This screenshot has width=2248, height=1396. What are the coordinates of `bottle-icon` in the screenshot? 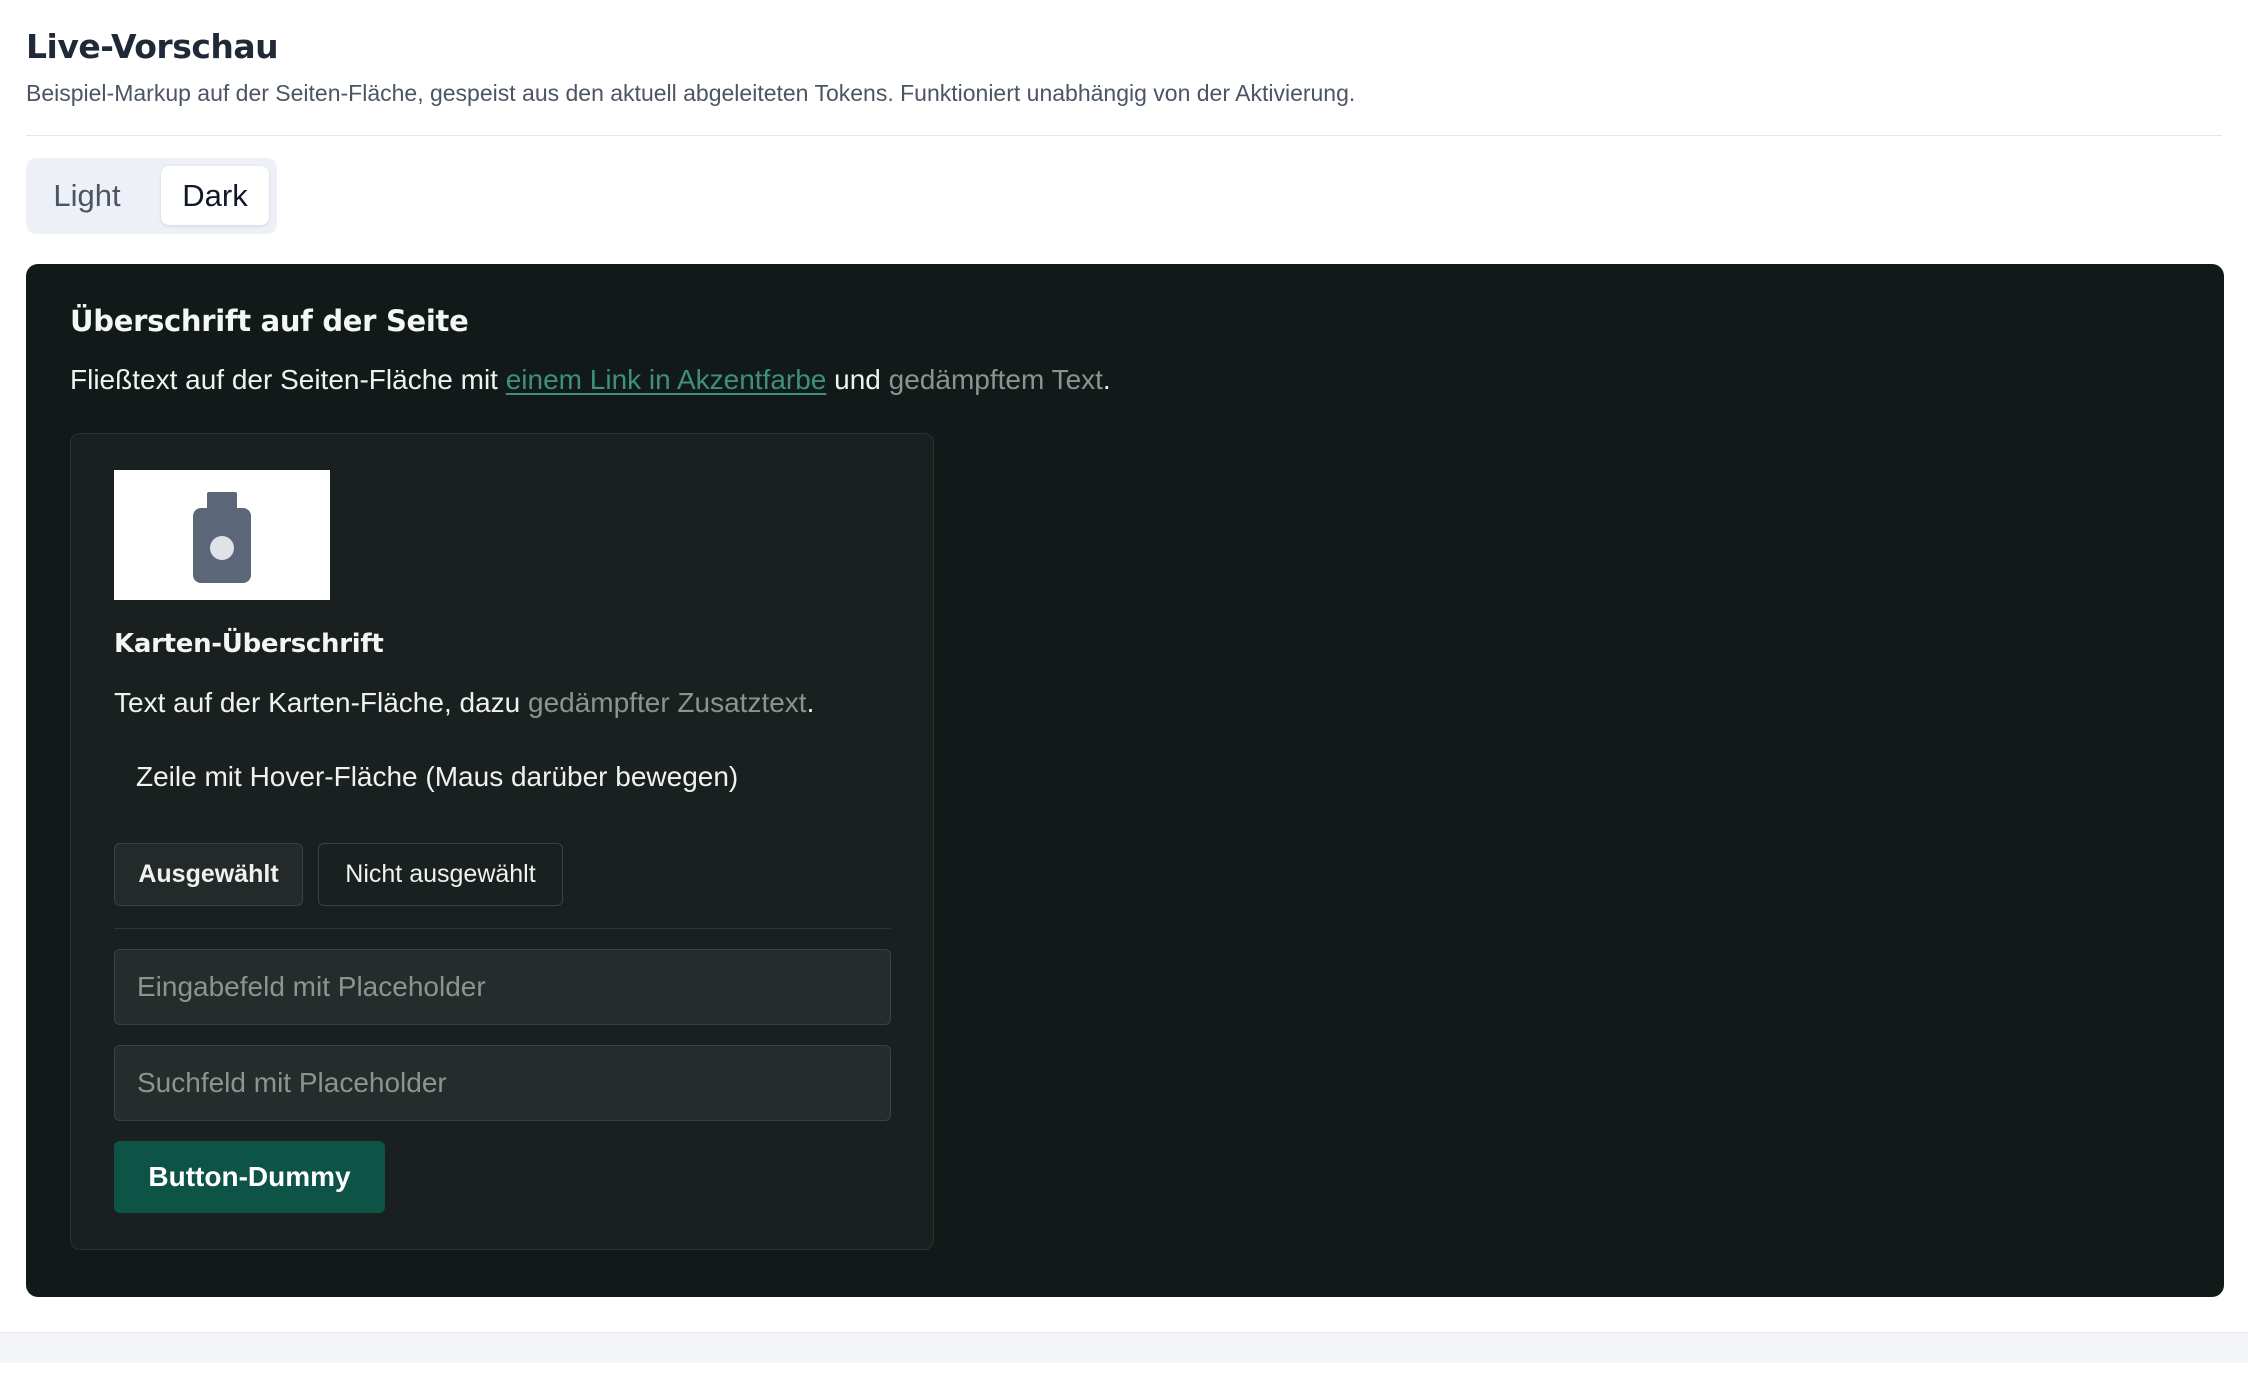 It's located at (222, 537).